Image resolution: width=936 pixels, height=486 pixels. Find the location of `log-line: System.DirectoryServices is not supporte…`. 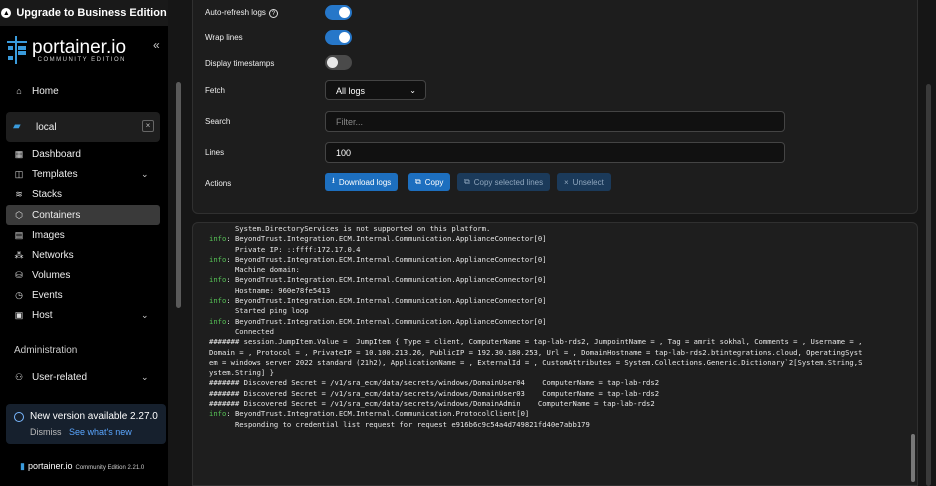

log-line: System.DirectoryServices is not supporte… is located at coordinates (559, 229).